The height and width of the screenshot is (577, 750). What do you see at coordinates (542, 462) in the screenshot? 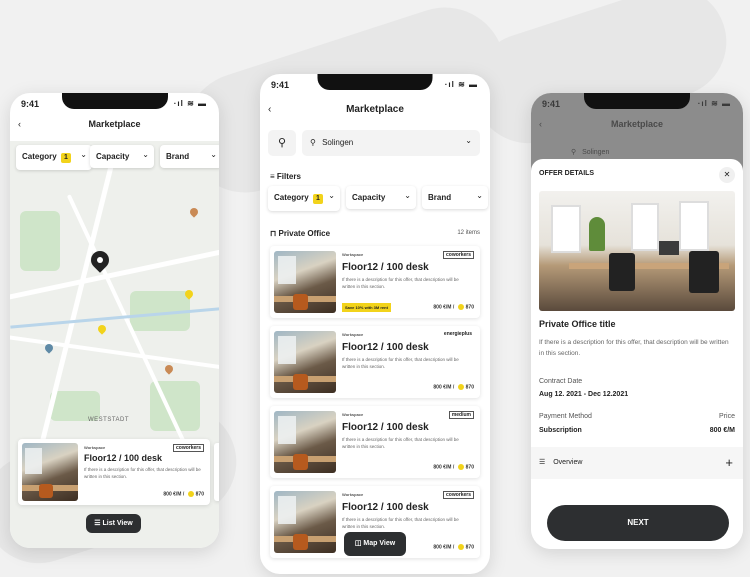
I see `list-icon: ☰` at bounding box center [542, 462].